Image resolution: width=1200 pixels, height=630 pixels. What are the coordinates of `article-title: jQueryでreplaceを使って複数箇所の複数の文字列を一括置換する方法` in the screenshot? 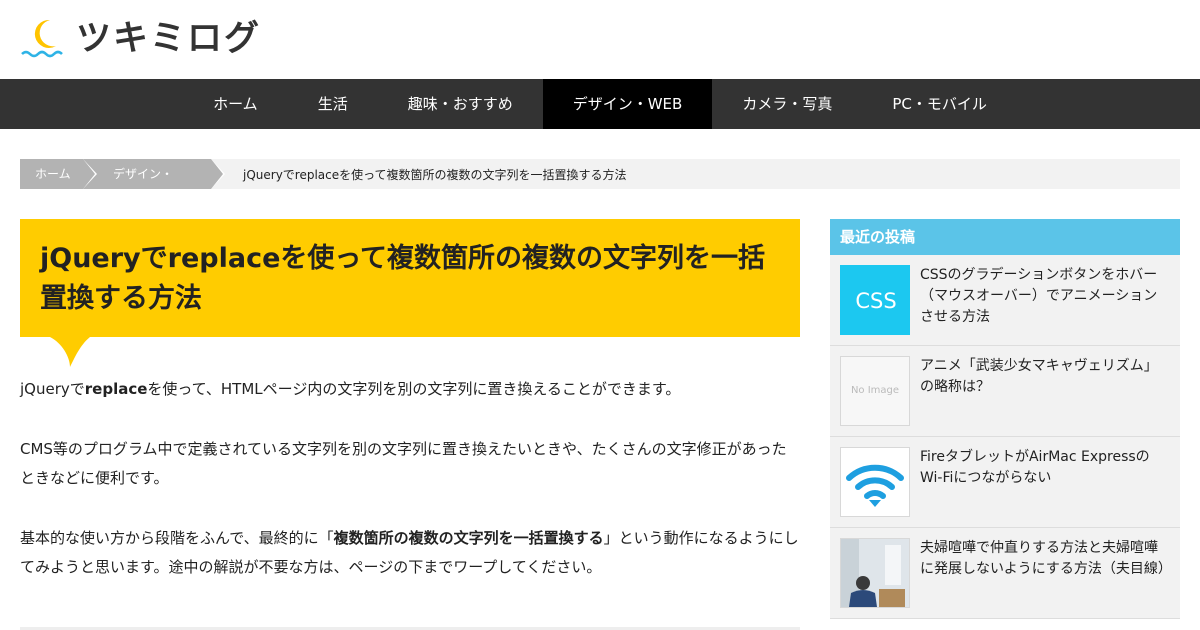 It's located at (403, 278).